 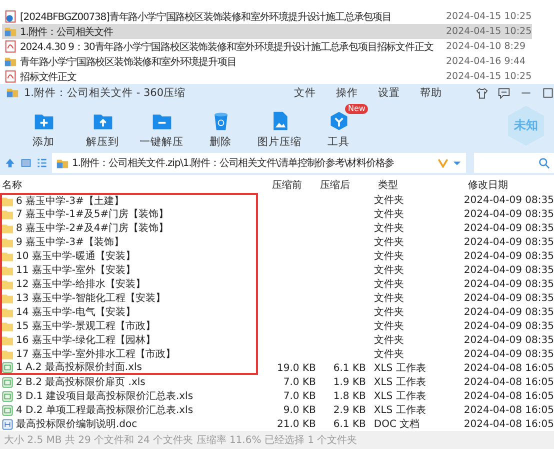 I want to click on add-button: 添加, so click(x=43, y=127).